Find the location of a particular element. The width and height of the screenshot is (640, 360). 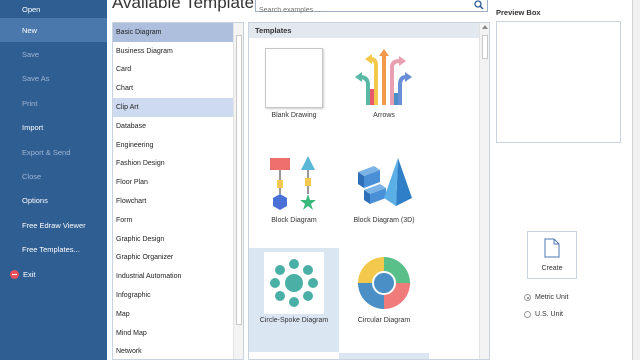

category-item: Industrial Automation is located at coordinates (178, 276).